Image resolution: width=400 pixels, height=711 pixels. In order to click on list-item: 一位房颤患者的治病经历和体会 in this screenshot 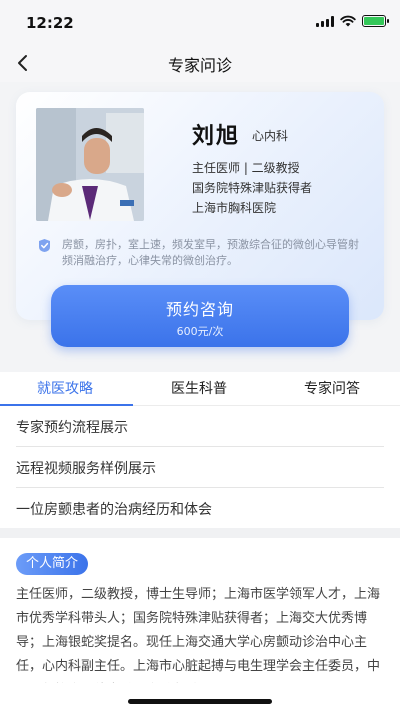, I will do `click(200, 508)`.